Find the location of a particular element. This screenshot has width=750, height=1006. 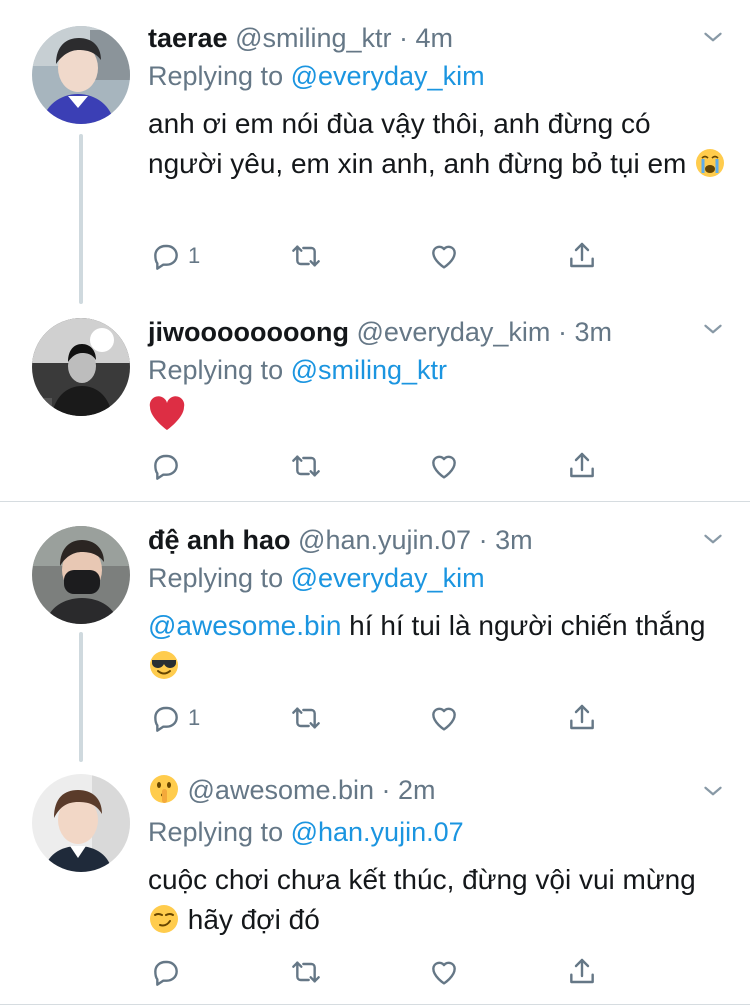

tweet-header: taerae @smiling_ktr · 4m is located at coordinates (300, 38).